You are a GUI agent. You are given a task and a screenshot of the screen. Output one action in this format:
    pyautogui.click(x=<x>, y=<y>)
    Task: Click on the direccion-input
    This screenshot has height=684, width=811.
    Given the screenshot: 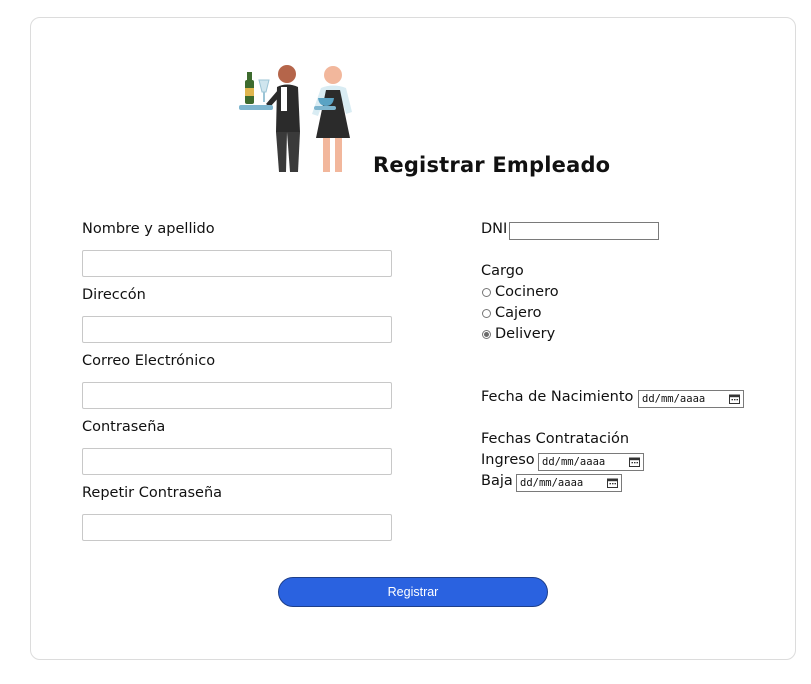 What is the action you would take?
    pyautogui.click(x=237, y=329)
    